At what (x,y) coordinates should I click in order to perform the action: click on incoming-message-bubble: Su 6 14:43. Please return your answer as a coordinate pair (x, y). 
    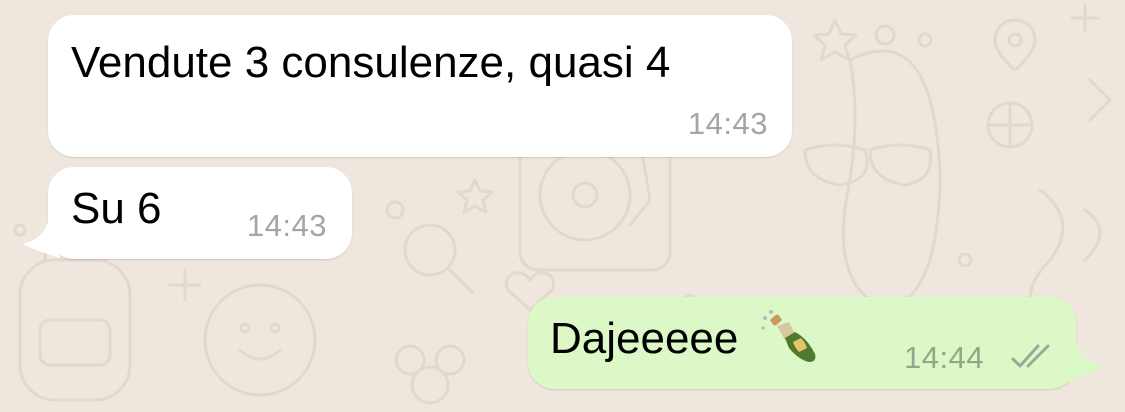
    Looking at the image, I should click on (200, 213).